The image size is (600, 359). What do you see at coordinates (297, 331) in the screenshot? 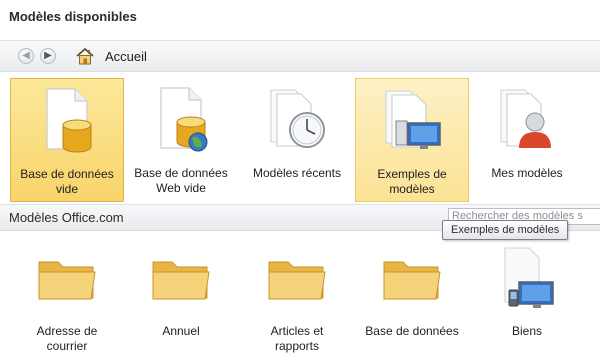
I see `item-label-line1: Articles et` at bounding box center [297, 331].